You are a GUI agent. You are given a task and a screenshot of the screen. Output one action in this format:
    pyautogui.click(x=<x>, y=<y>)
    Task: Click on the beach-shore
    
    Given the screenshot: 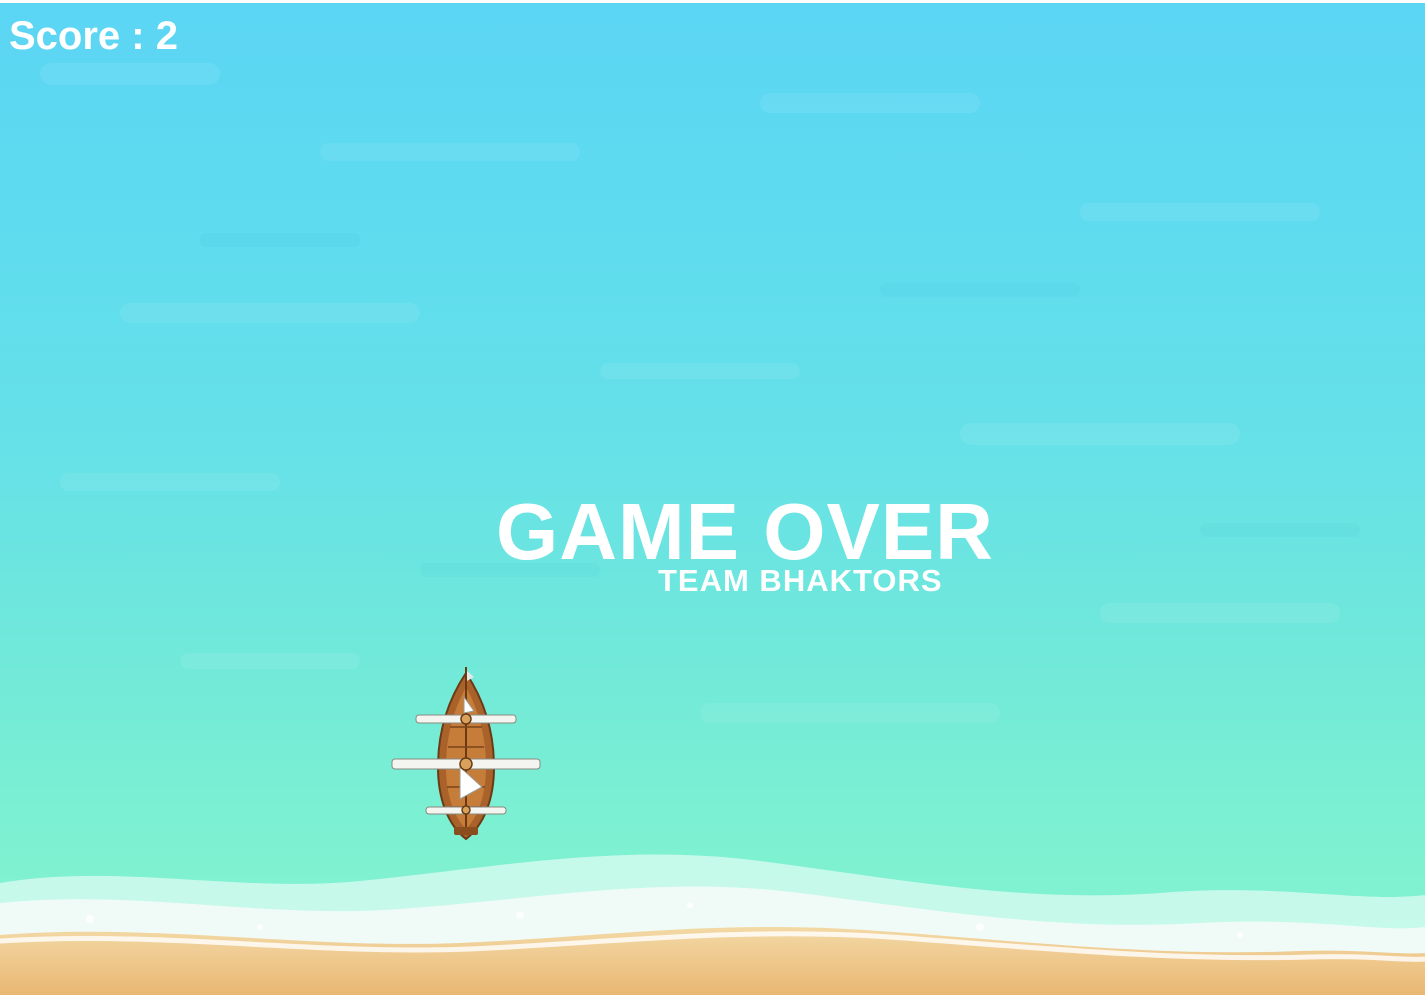 What is the action you would take?
    pyautogui.click(x=712, y=924)
    